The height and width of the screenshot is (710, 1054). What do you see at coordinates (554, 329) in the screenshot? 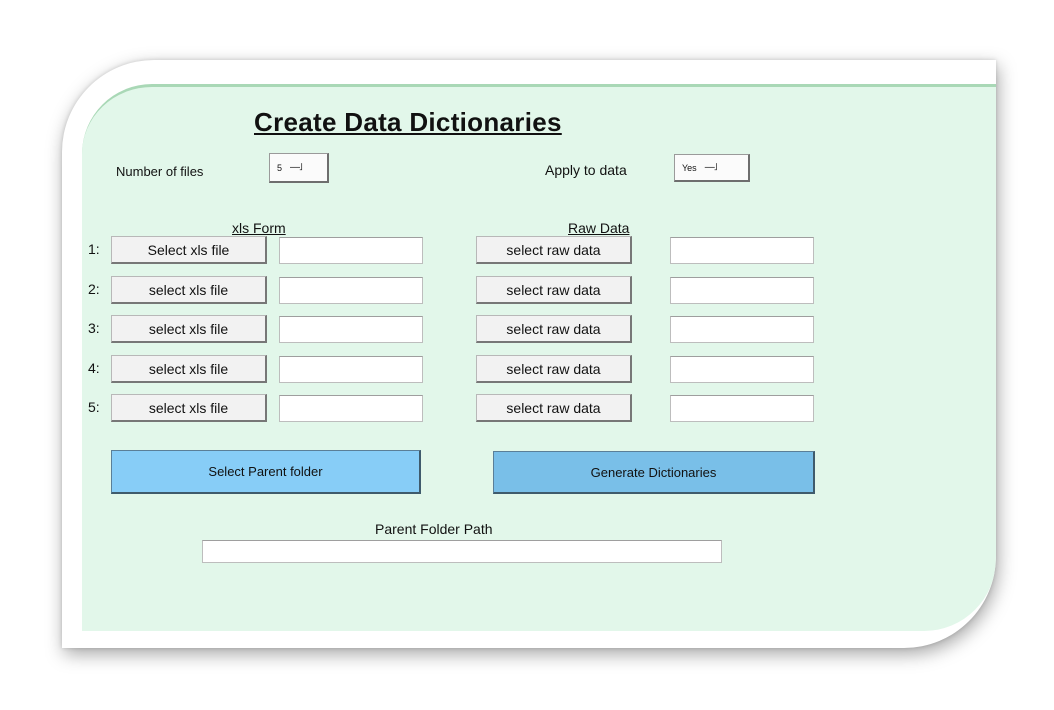
I see `select-raw-data-button-3: select raw data` at bounding box center [554, 329].